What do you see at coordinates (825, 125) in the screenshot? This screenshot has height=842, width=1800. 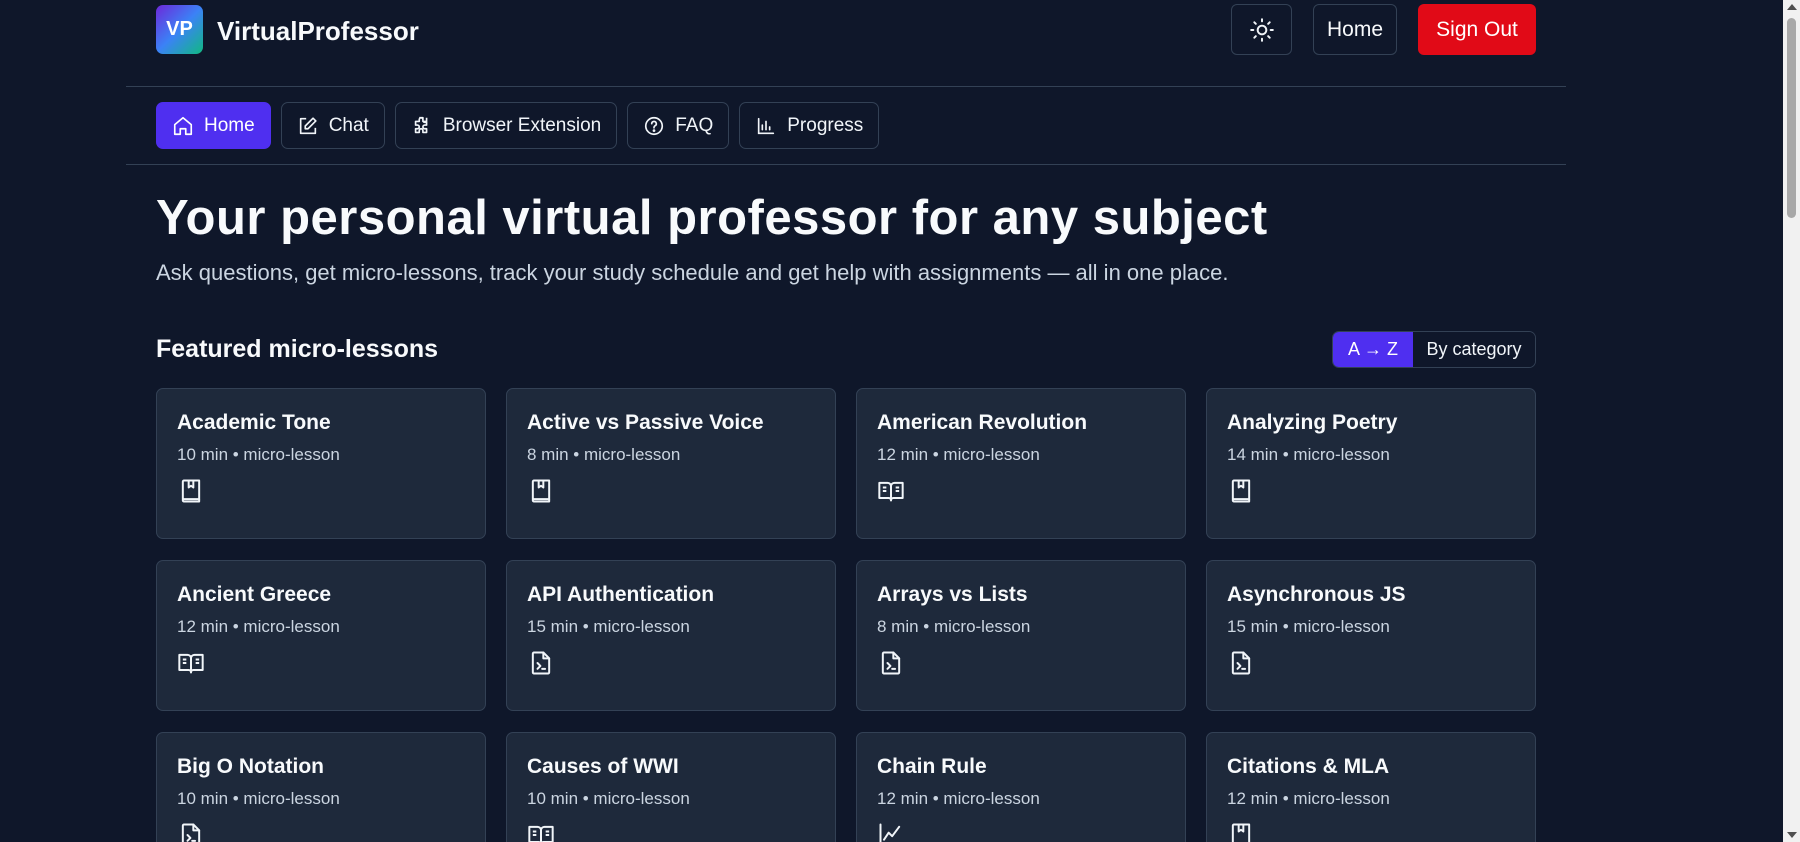 I see `nav-progress-label: Progress` at bounding box center [825, 125].